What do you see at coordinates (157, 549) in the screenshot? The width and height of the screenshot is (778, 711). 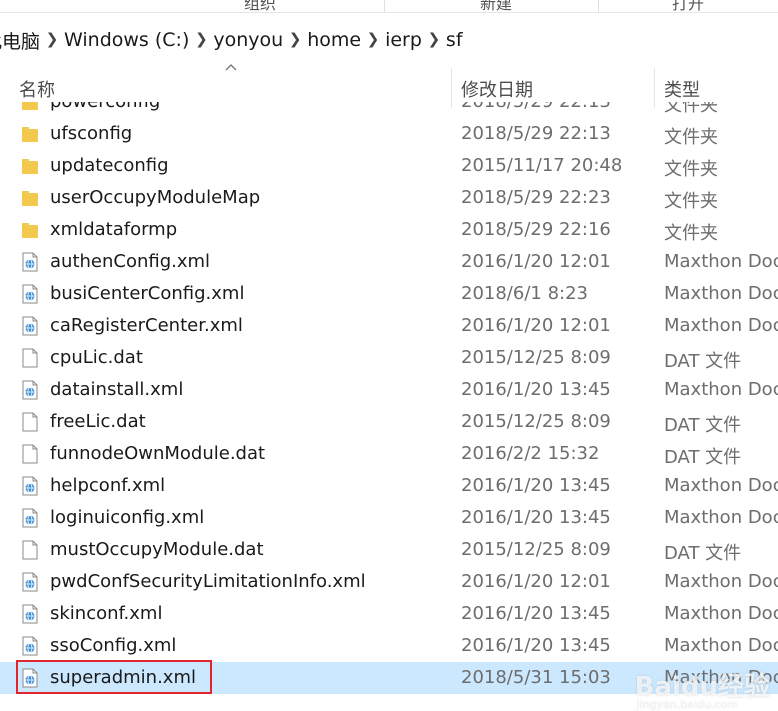 I see `file-name: mustOccupyModule.dat` at bounding box center [157, 549].